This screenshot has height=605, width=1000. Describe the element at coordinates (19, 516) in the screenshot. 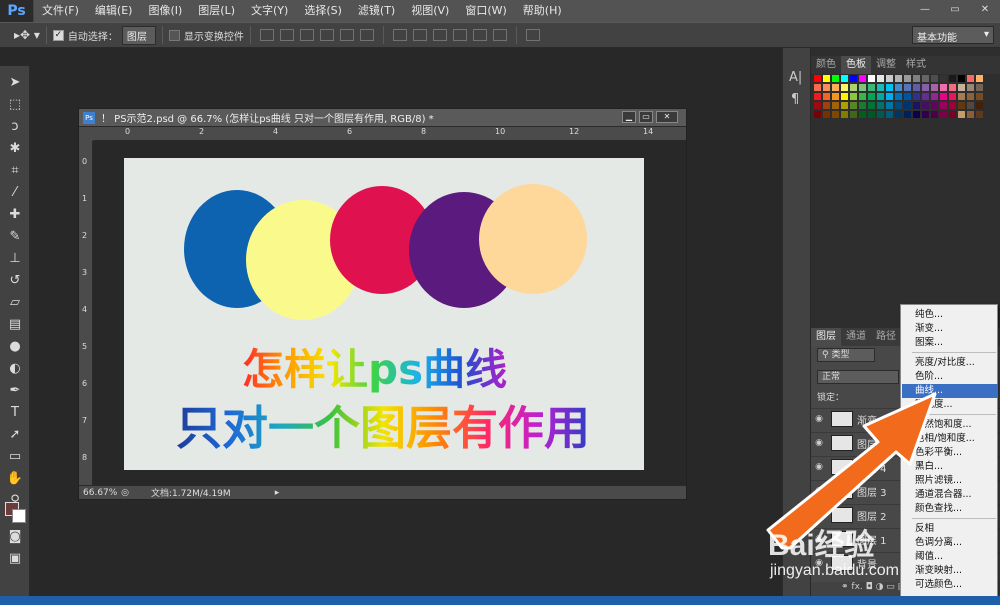

I see `background-color-swatch` at that location.